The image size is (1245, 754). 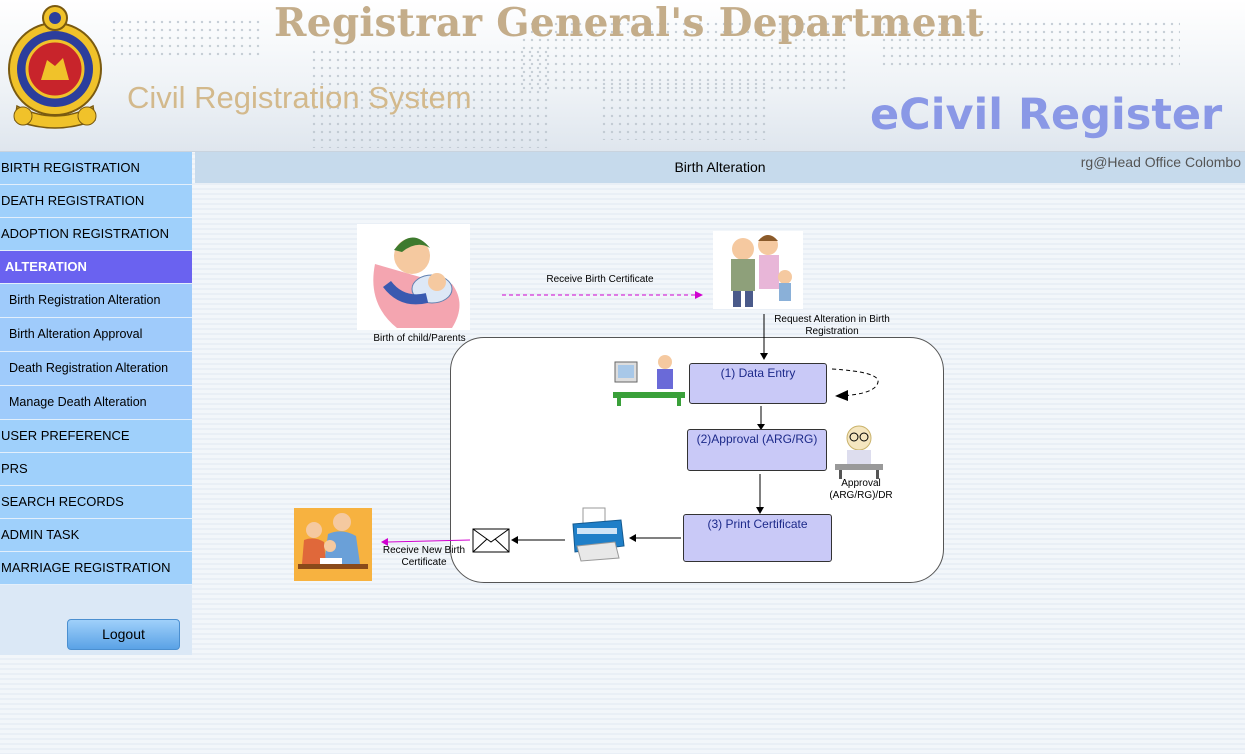 I want to click on approval-label-line1: Approval, so click(x=861, y=483).